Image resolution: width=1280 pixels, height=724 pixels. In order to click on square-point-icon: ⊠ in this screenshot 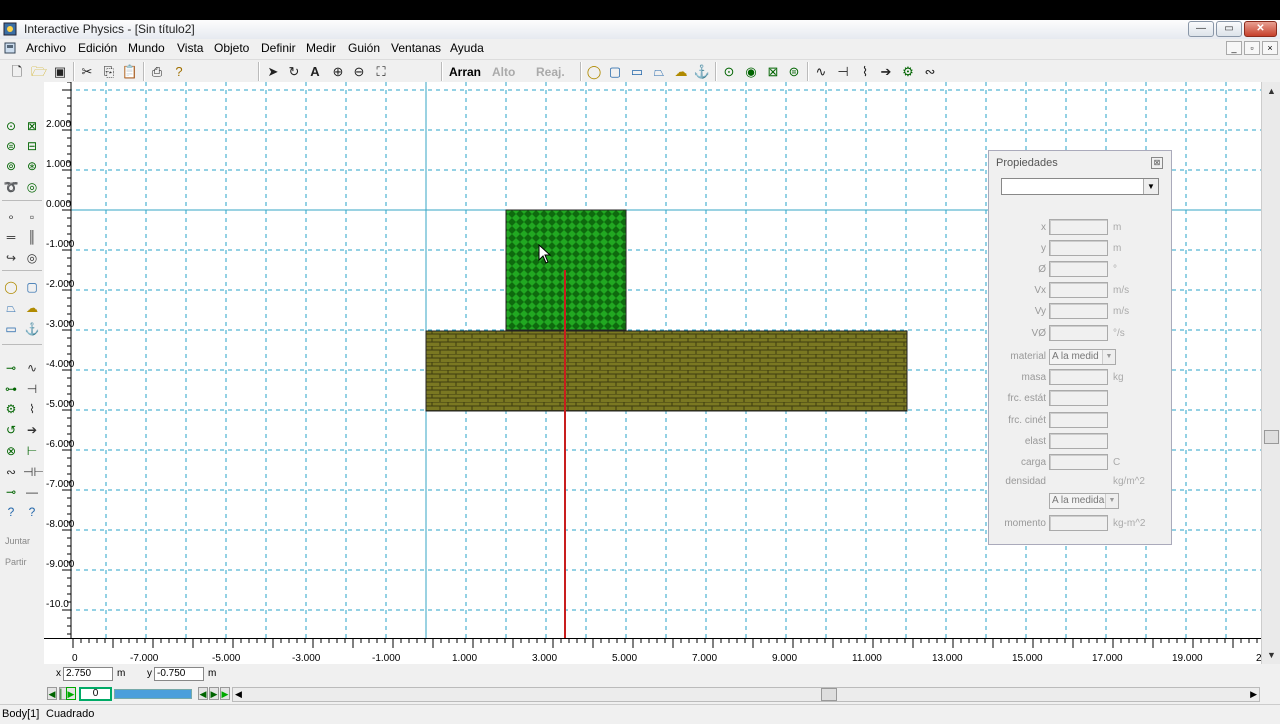, I will do `click(32, 126)`.